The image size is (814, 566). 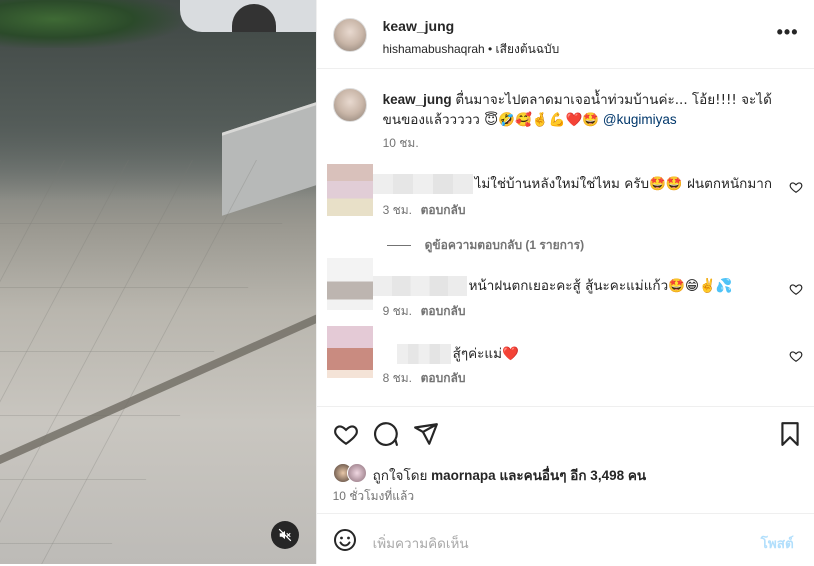 I want to click on speaker-muted-icon, so click(x=285, y=535).